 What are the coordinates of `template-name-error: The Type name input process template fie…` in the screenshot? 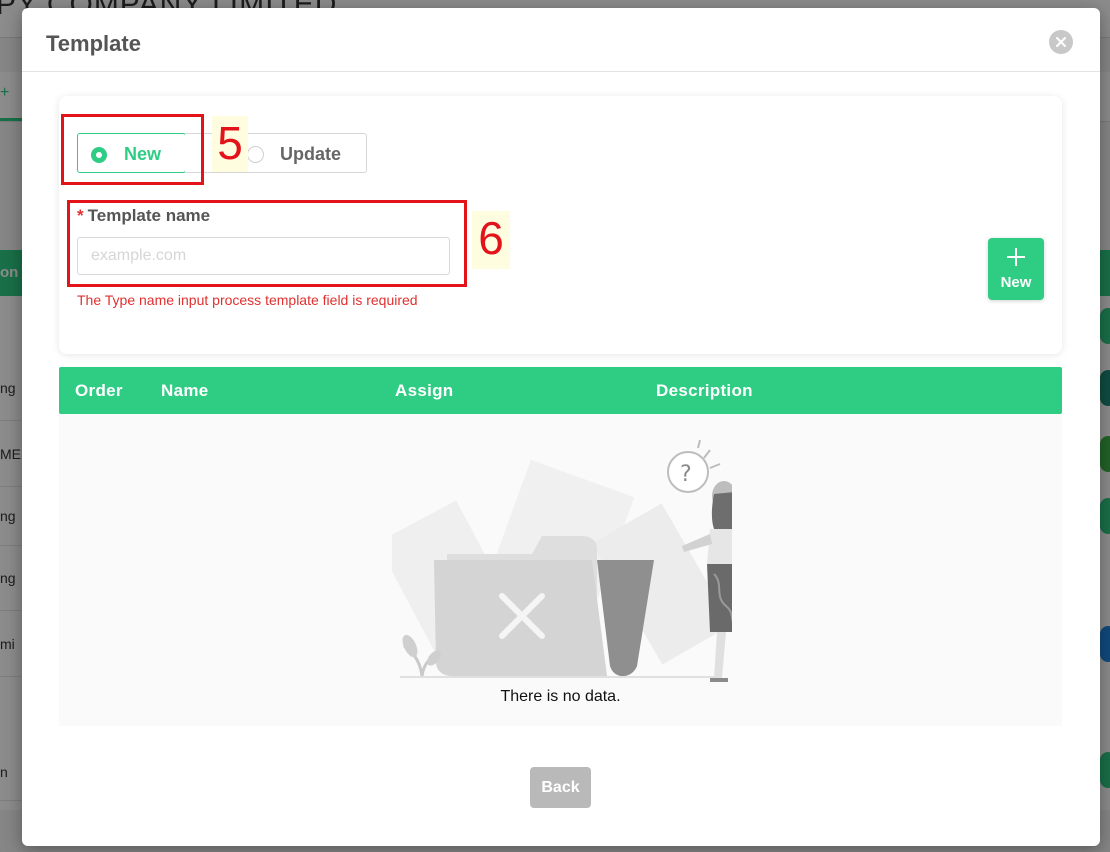 It's located at (247, 300).